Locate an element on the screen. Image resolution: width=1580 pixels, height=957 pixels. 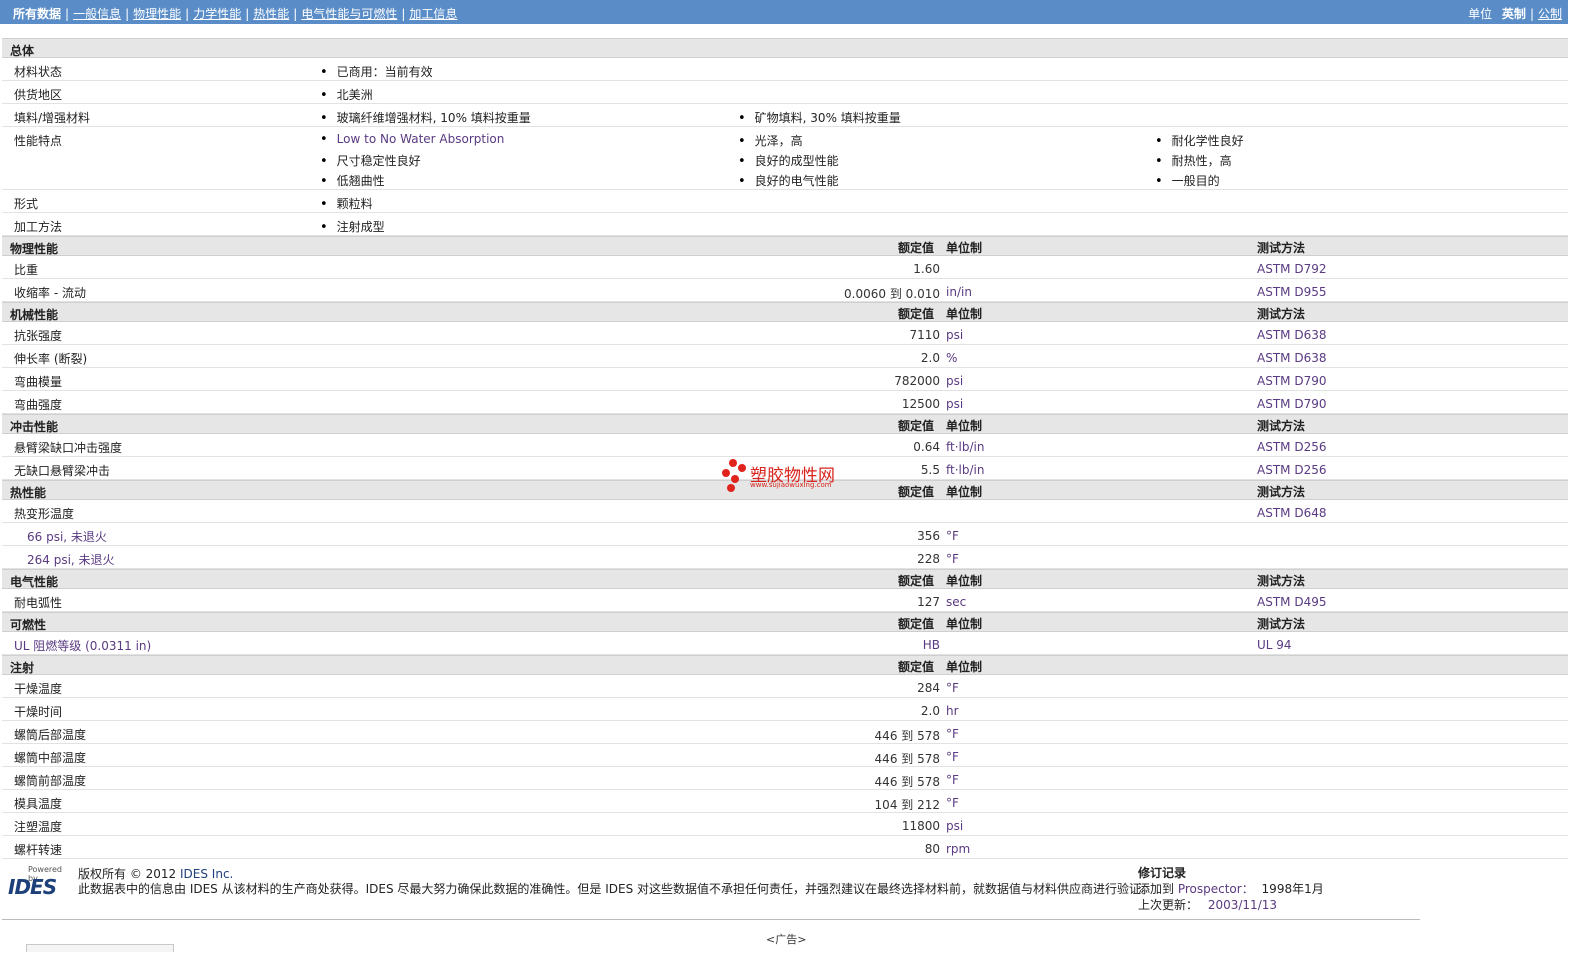
row-value: 446 到 578 is located at coordinates (907, 736).